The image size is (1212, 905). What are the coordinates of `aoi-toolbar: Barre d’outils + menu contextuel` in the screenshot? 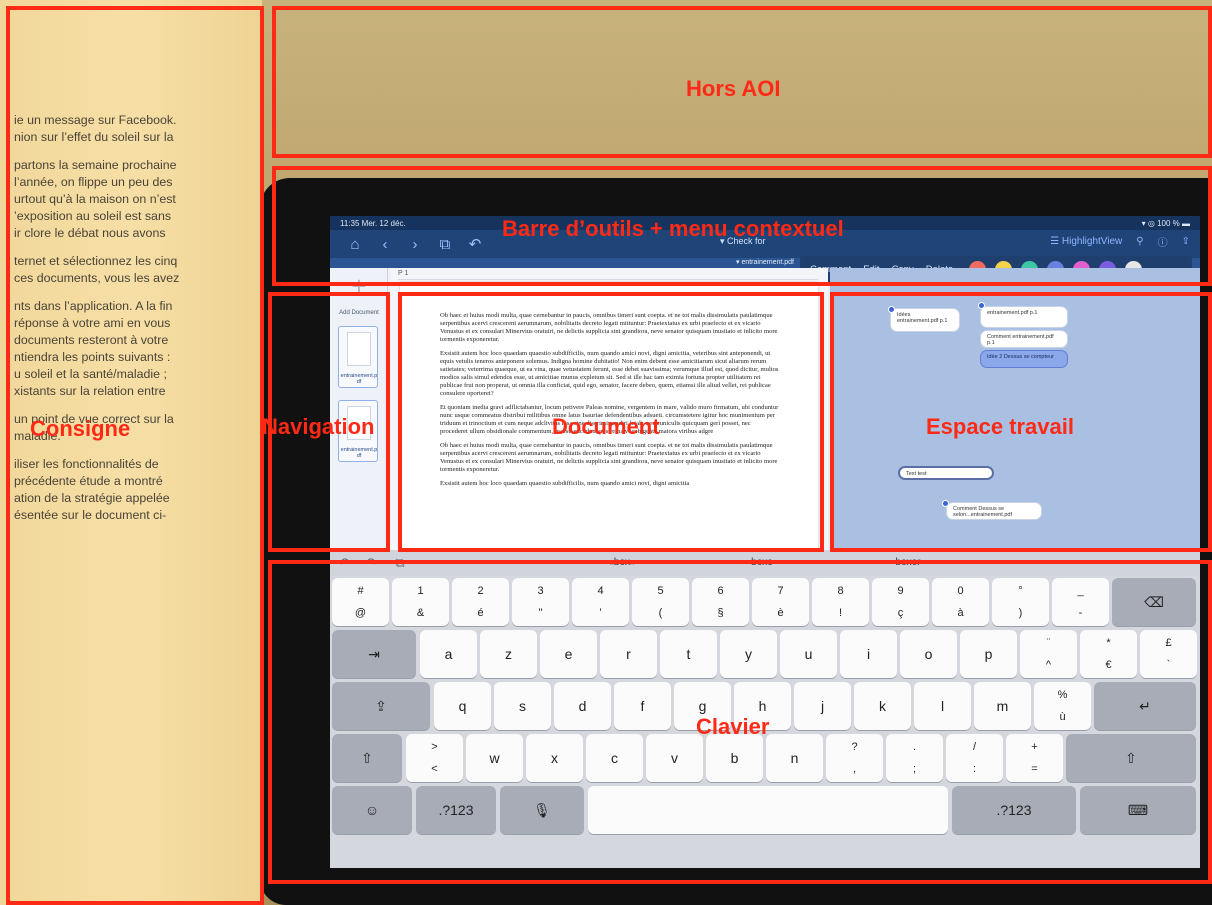 It's located at (742, 226).